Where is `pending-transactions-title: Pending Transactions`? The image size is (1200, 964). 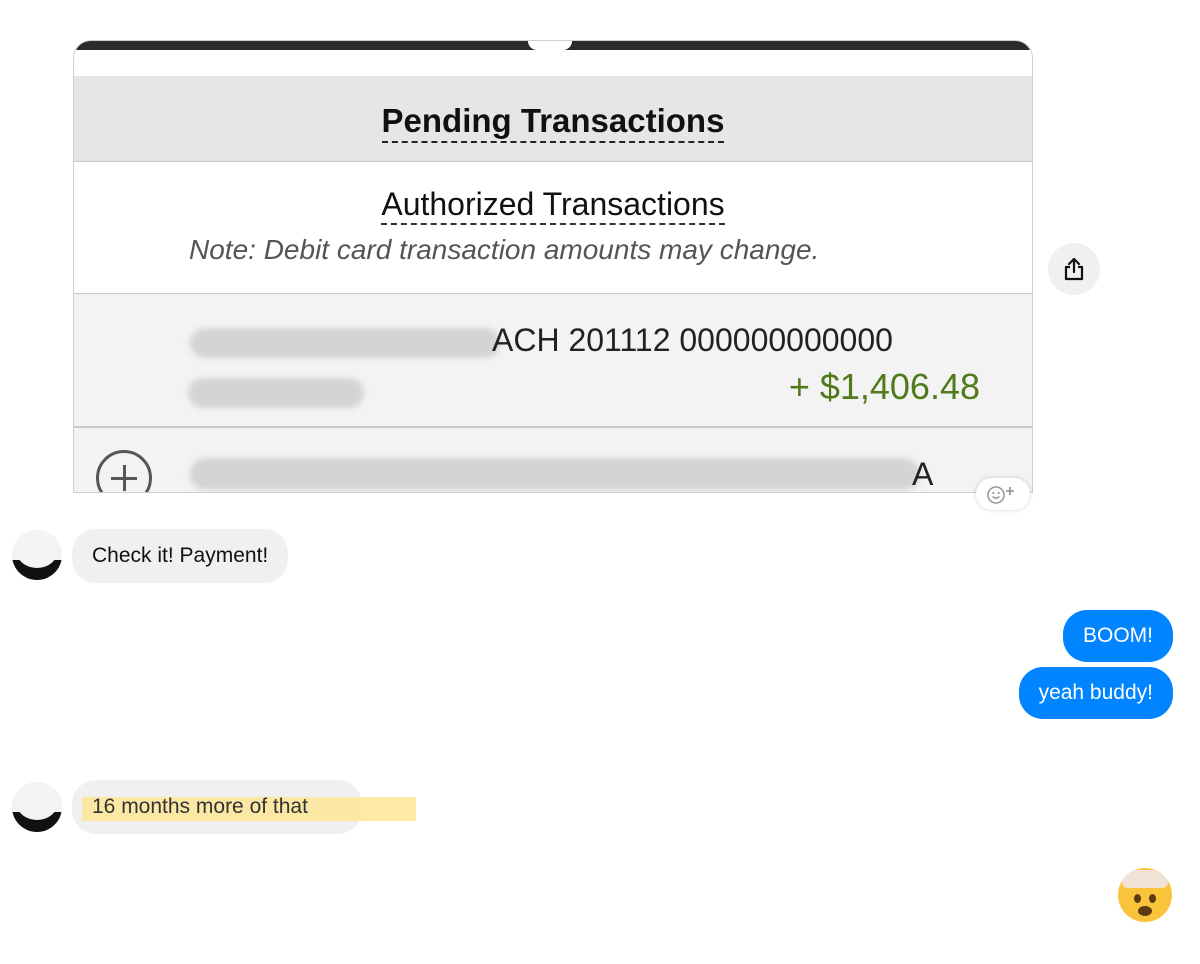 pending-transactions-title: Pending Transactions is located at coordinates (553, 122).